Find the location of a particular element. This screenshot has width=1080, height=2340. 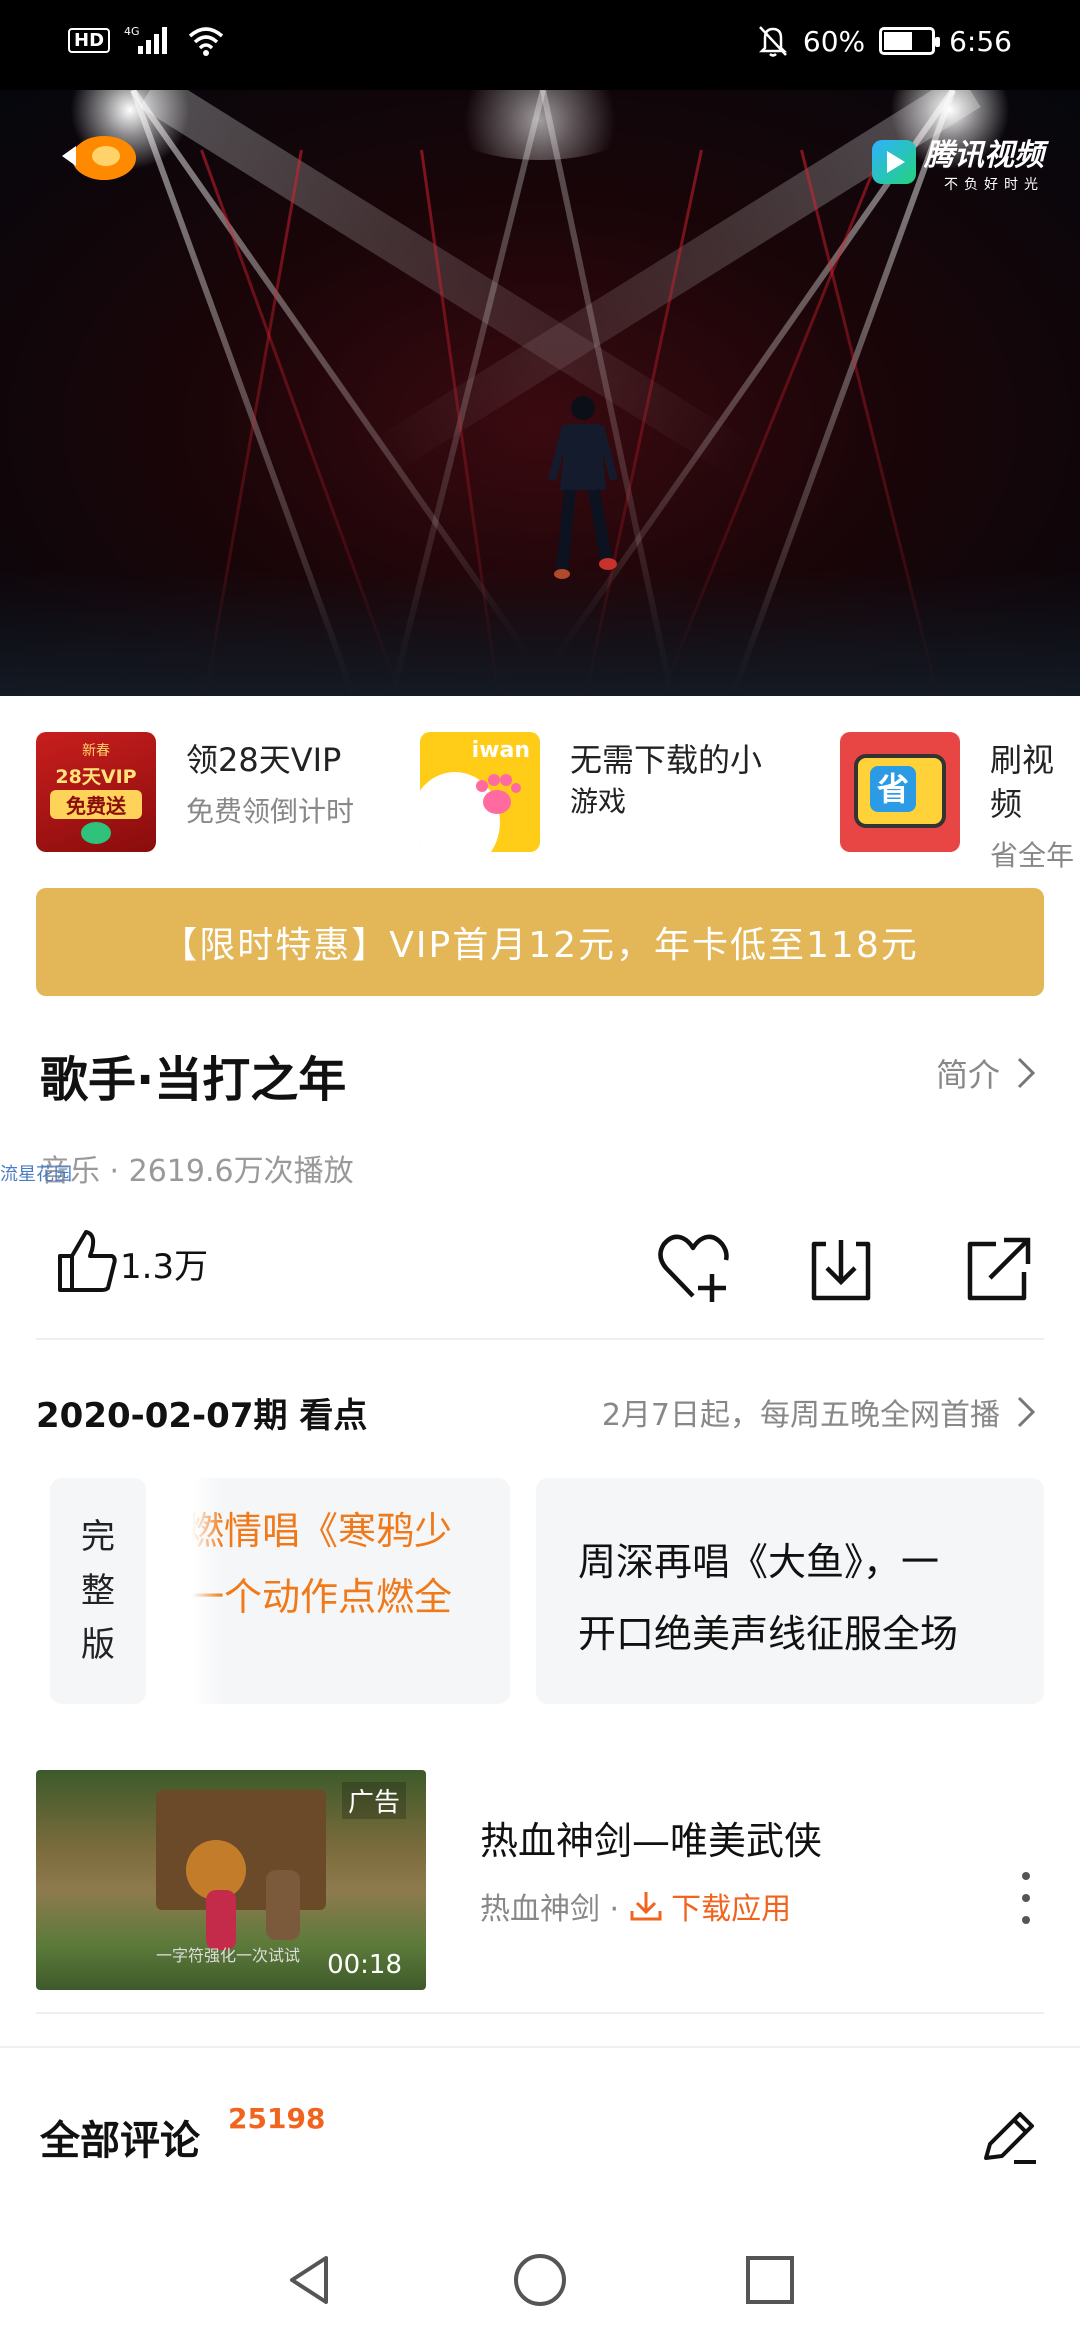

mango-tv-logo is located at coordinates (99, 158).